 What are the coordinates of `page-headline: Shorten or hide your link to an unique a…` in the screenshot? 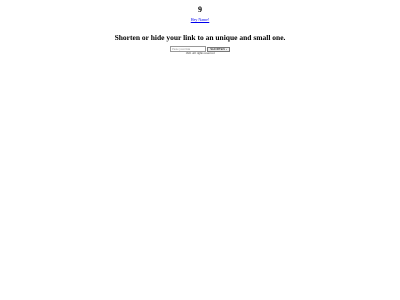 It's located at (200, 37).